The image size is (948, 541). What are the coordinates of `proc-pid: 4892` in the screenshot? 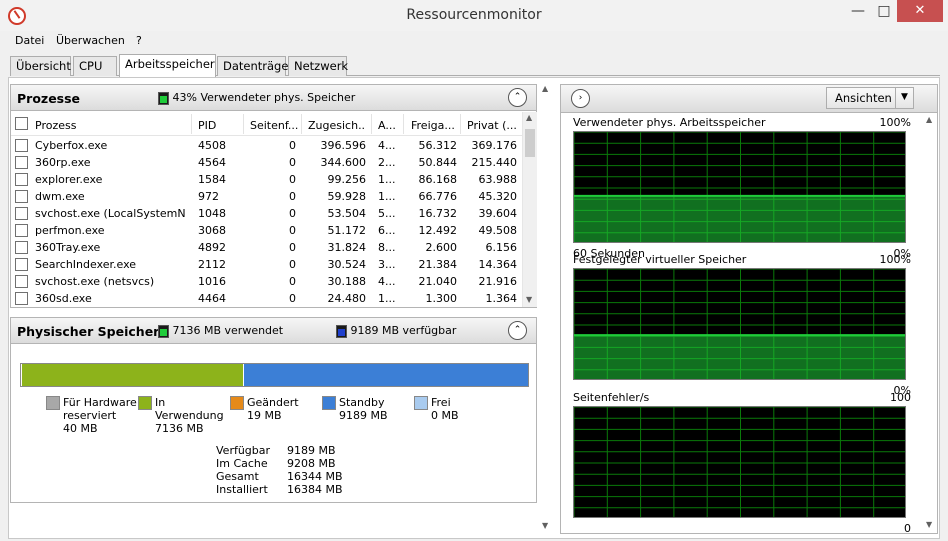 It's located at (212, 247).